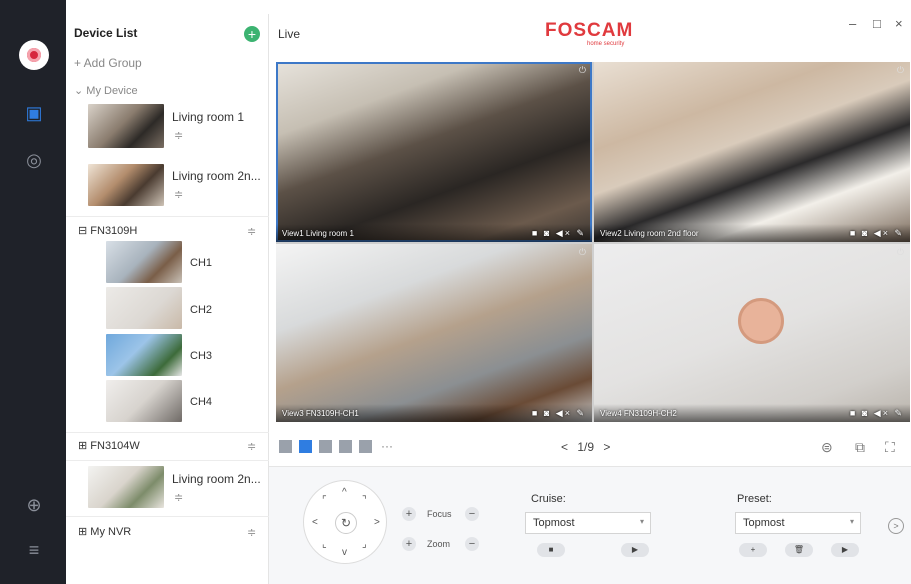 The height and width of the screenshot is (584, 911). What do you see at coordinates (377, 522) in the screenshot?
I see `arrow-right-icon: >` at bounding box center [377, 522].